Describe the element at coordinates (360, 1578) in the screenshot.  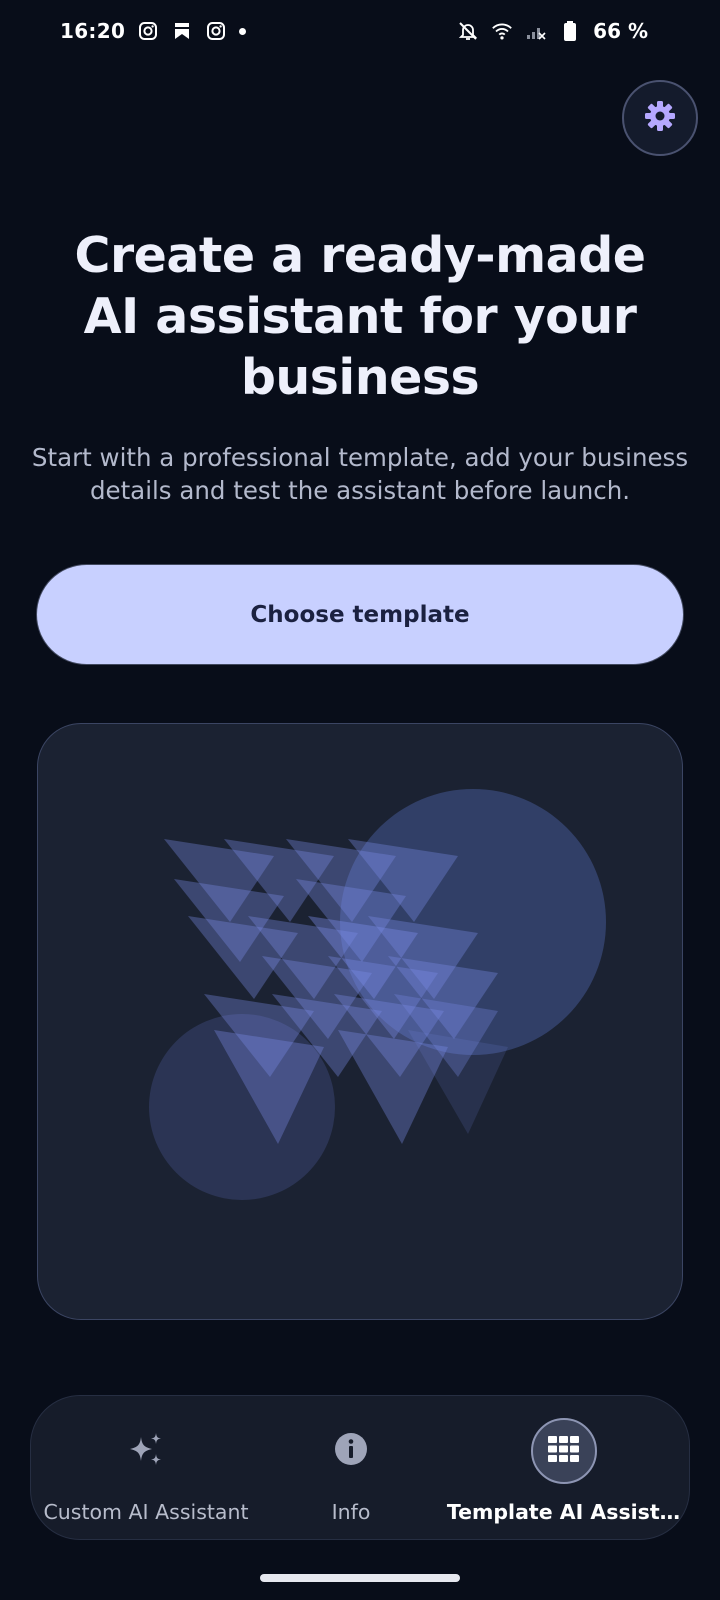
I see `home-indicator` at that location.